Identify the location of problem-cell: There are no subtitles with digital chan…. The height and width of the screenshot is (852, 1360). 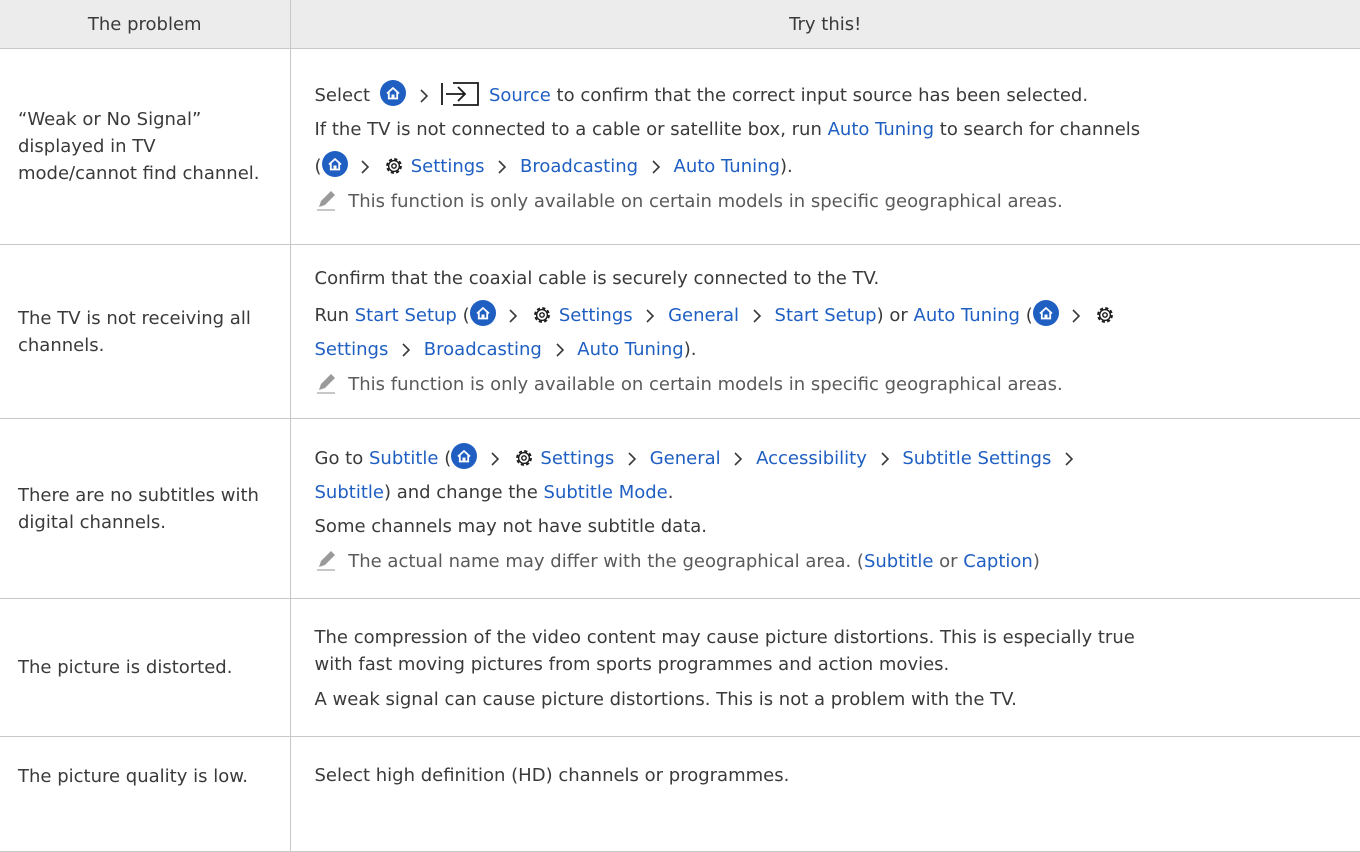
(145, 508).